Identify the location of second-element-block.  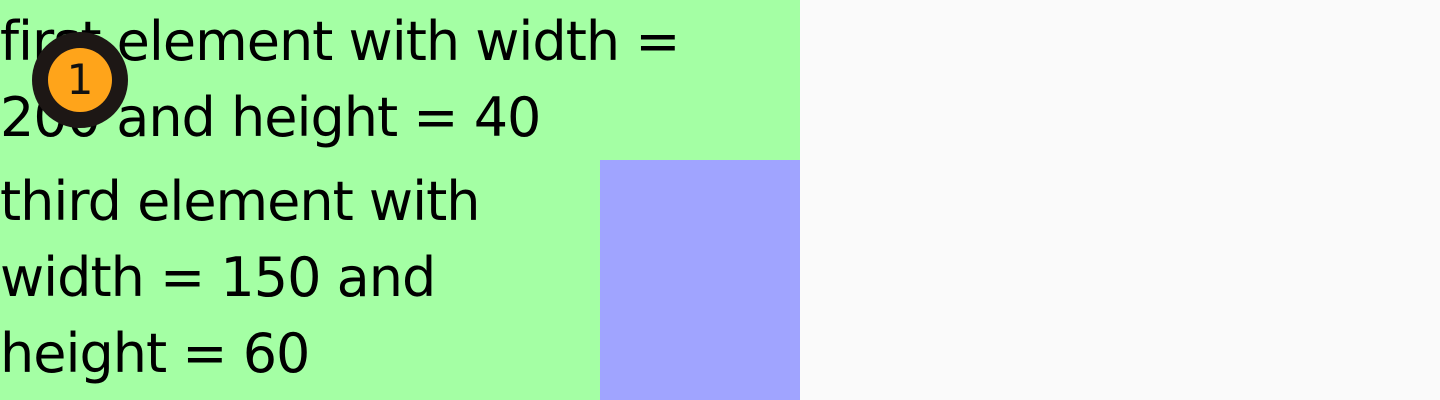
(700, 280).